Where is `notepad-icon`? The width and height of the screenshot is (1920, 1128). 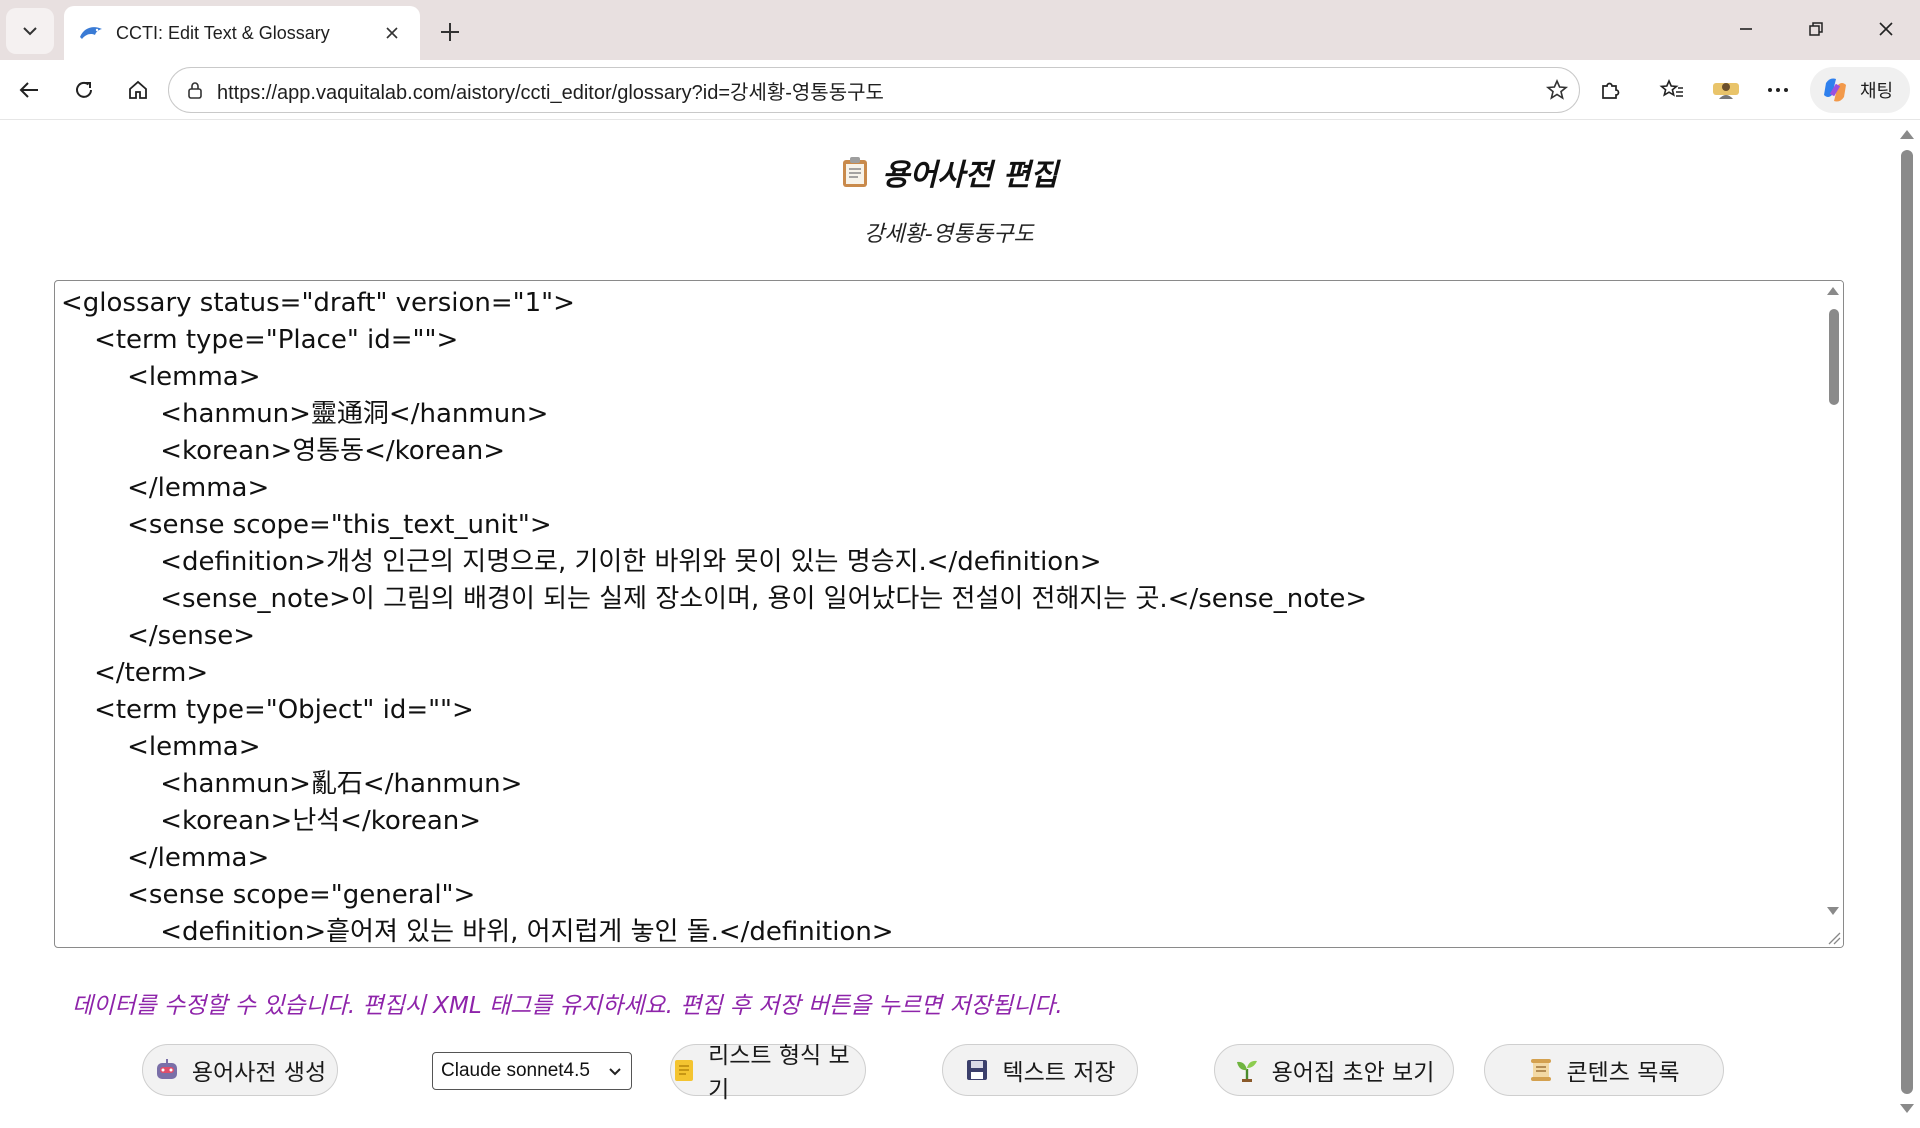 notepad-icon is located at coordinates (683, 1070).